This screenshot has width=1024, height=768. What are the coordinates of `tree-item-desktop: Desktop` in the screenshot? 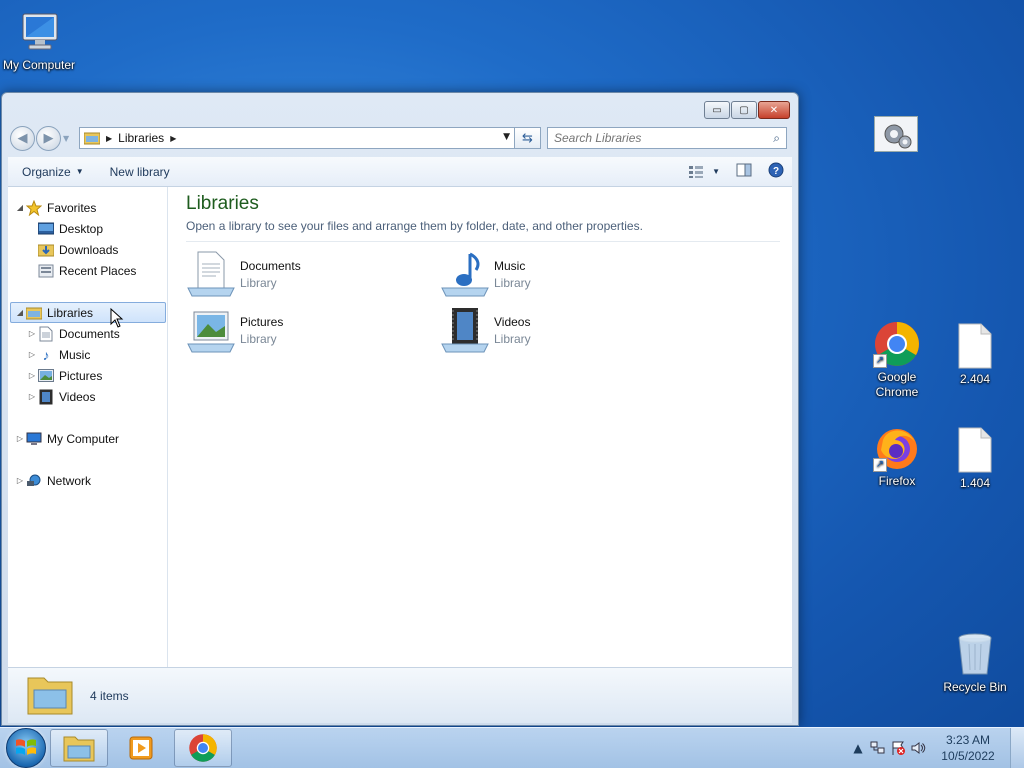 It's located at (87, 228).